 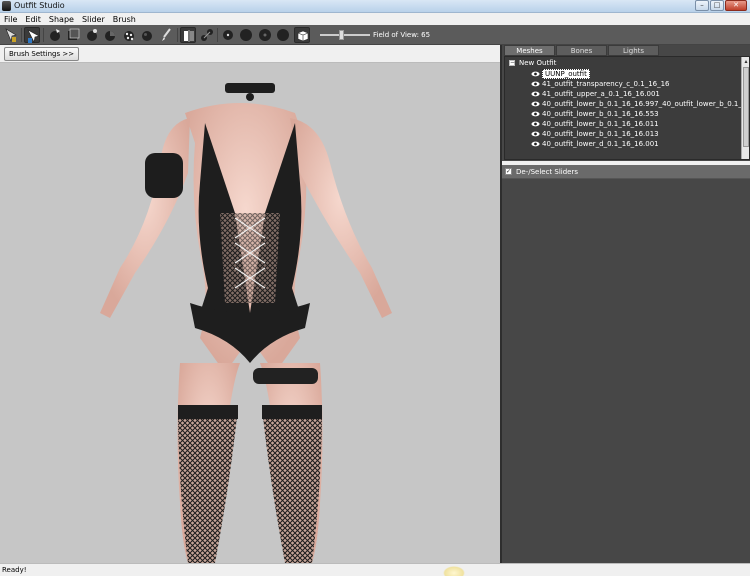 I want to click on mesh-item: UUNP_outfit, so click(x=560, y=74).